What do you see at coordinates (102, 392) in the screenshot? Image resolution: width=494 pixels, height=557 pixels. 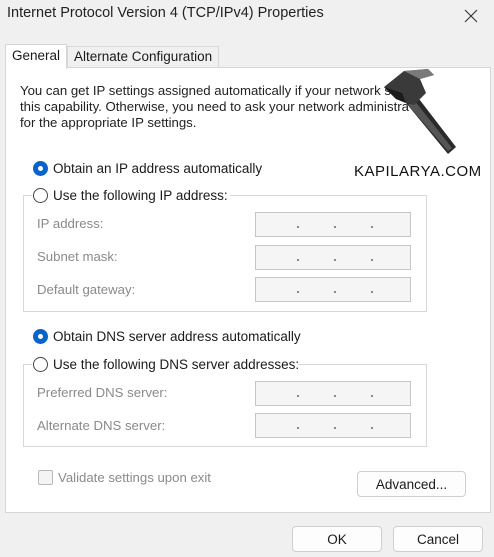 I see `preferred-dns-label: Preferred DNS server:` at bounding box center [102, 392].